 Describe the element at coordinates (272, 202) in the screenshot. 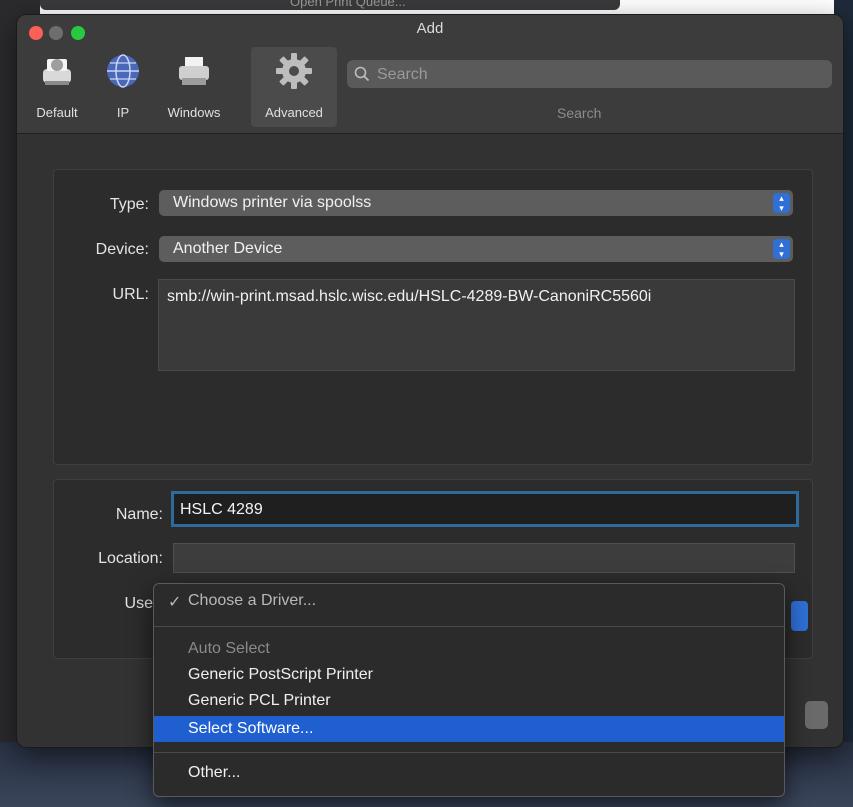

I see `type-value: Windows printer via spoolss` at that location.